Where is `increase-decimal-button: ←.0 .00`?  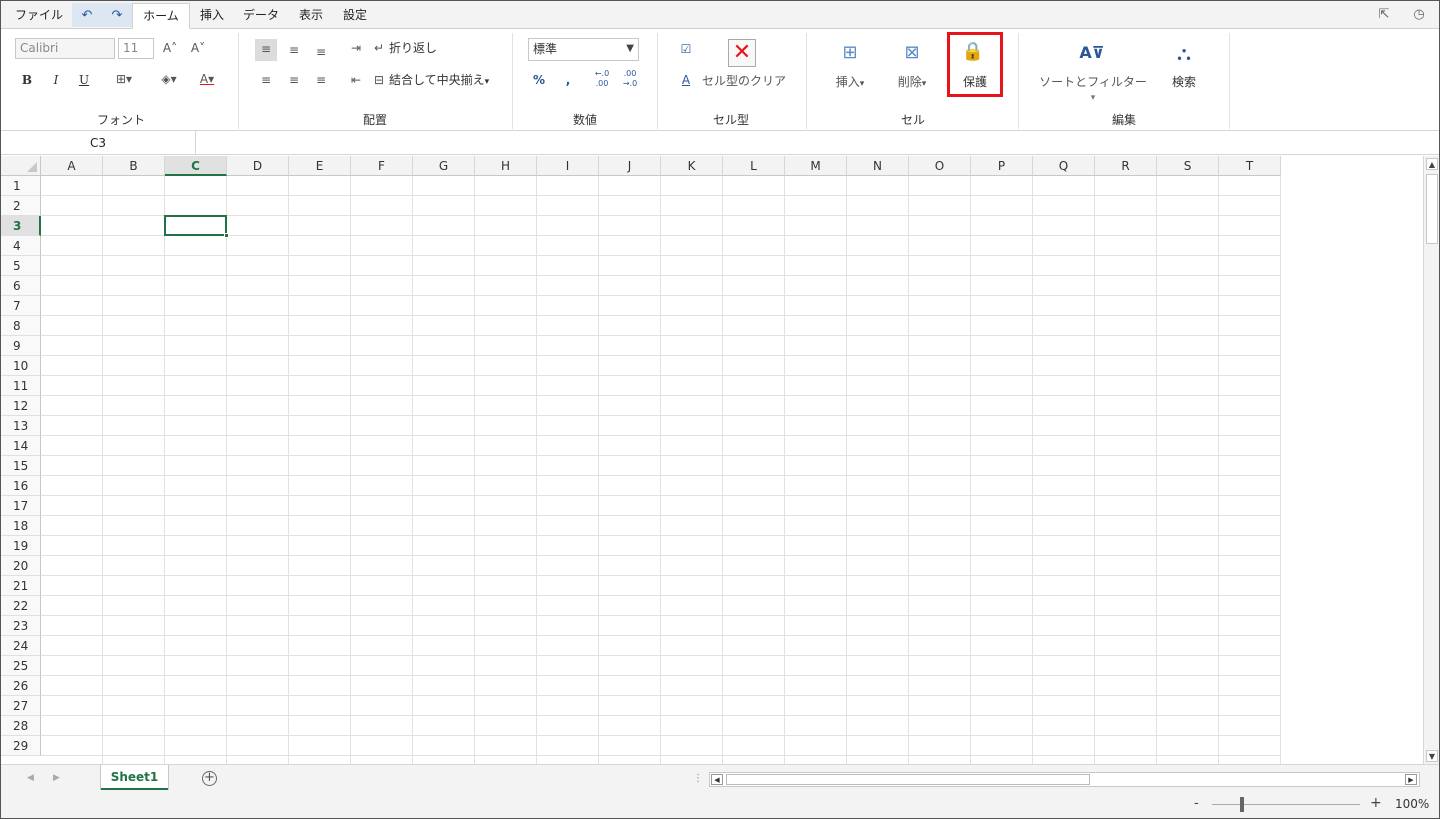
increase-decimal-button: ←.0 .00 is located at coordinates (602, 79).